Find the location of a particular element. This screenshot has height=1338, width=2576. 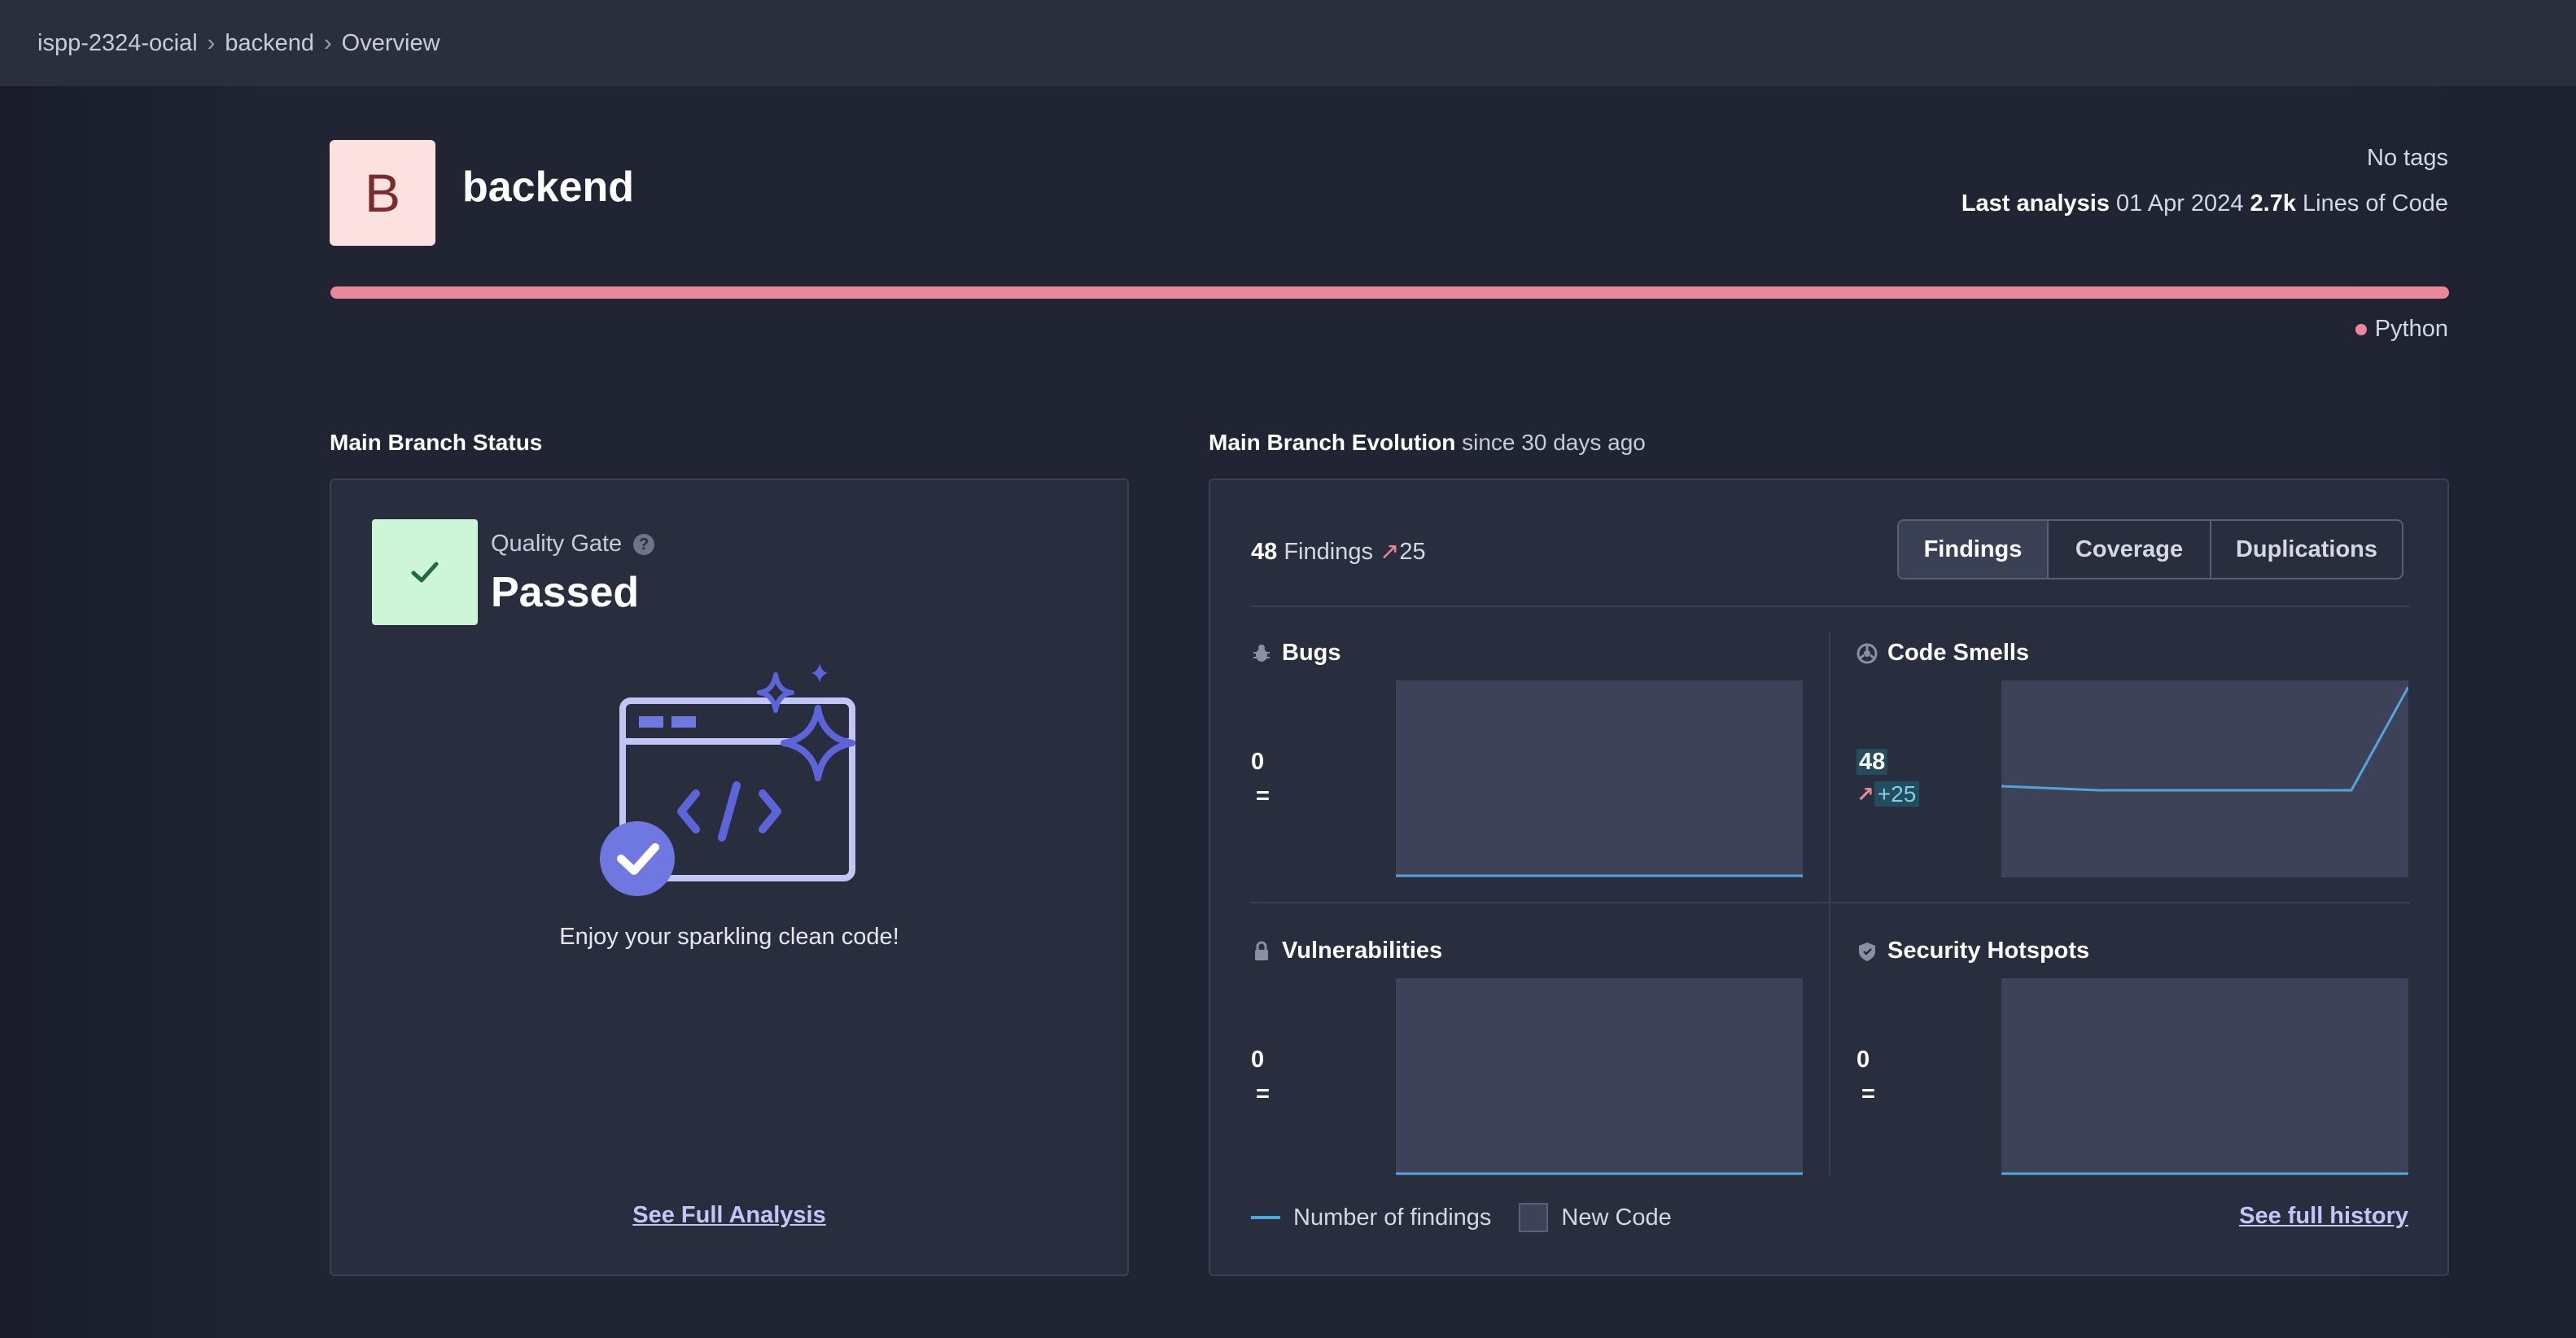

clean-code-message: Enjoy your sparkling clean code! is located at coordinates (729, 937).